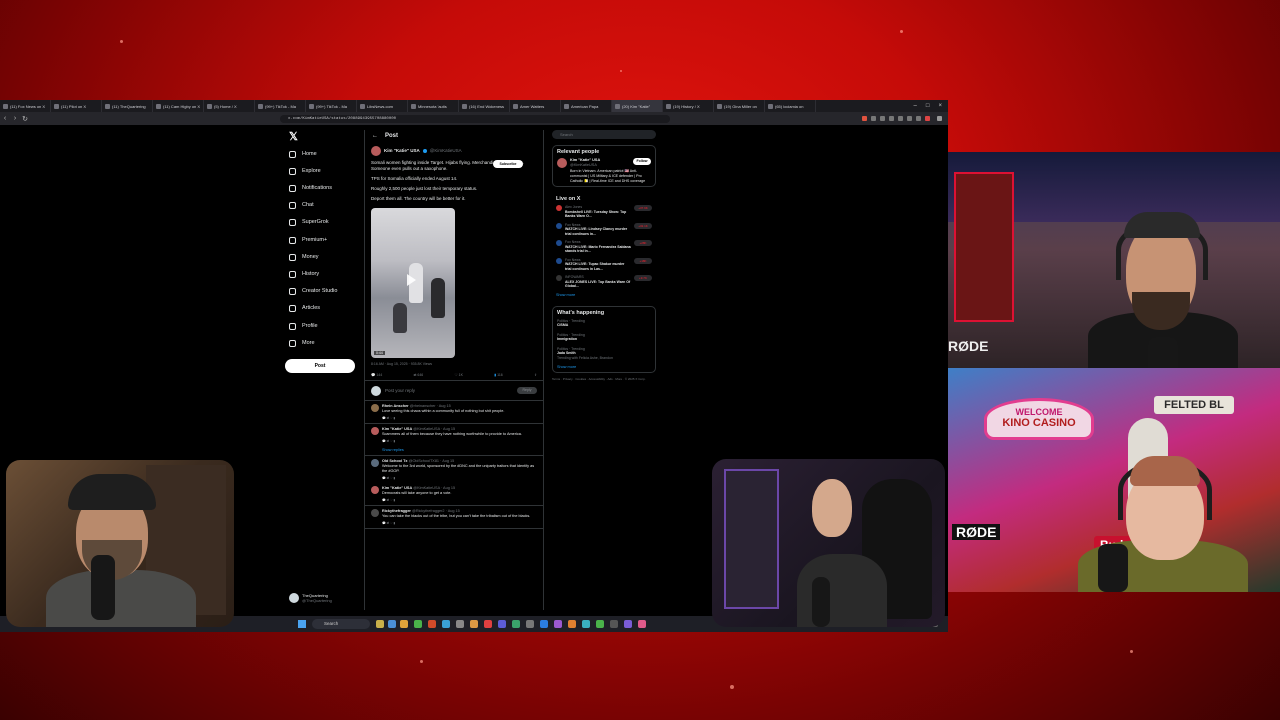  What do you see at coordinates (304, 308) in the screenshot?
I see `nav-item-articles: Articles` at bounding box center [304, 308].